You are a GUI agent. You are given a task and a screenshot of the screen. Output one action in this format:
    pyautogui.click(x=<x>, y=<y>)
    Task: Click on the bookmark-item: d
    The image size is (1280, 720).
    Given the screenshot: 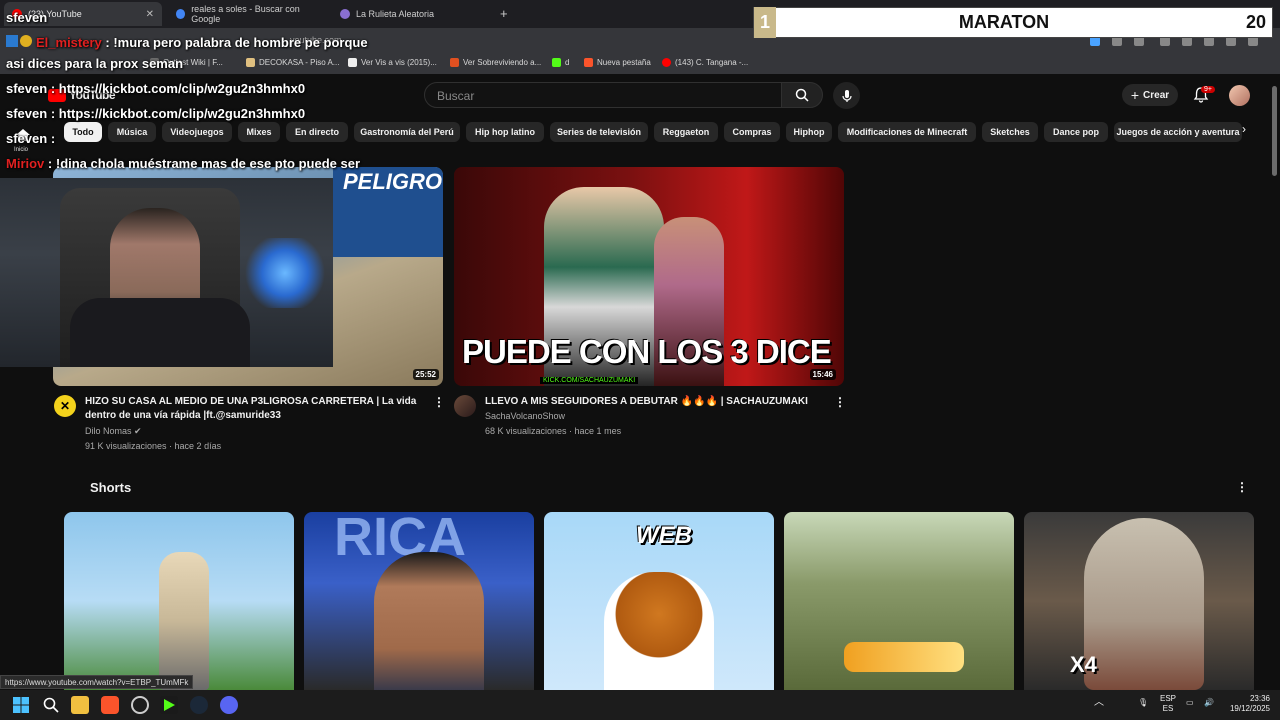 What is the action you would take?
    pyautogui.click(x=560, y=62)
    